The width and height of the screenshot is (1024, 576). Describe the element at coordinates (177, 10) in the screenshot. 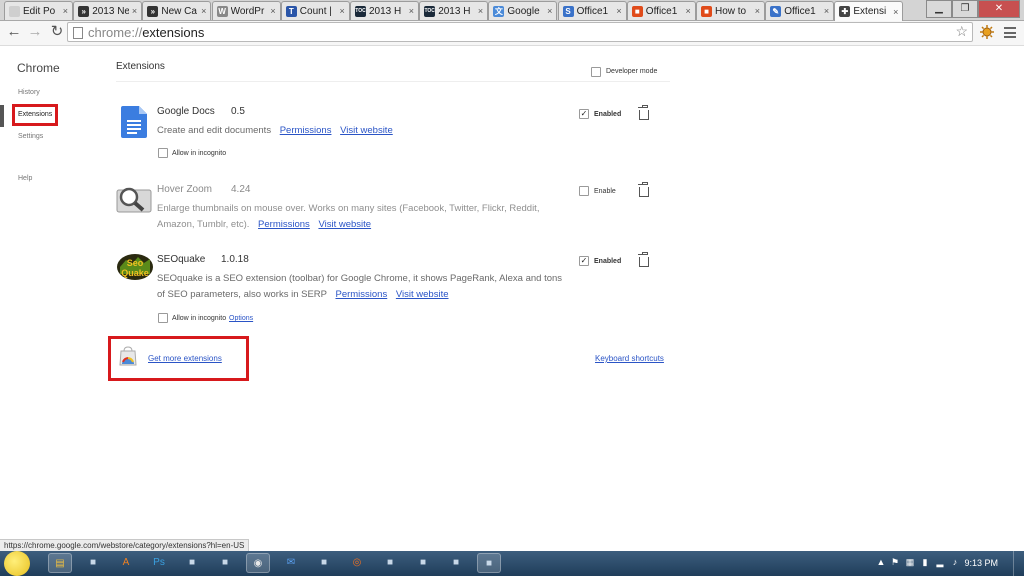

I see `tab: » New Ca ×` at that location.